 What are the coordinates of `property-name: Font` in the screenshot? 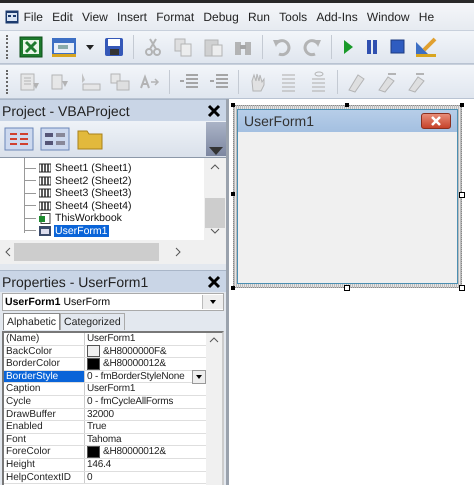 It's located at (44, 440).